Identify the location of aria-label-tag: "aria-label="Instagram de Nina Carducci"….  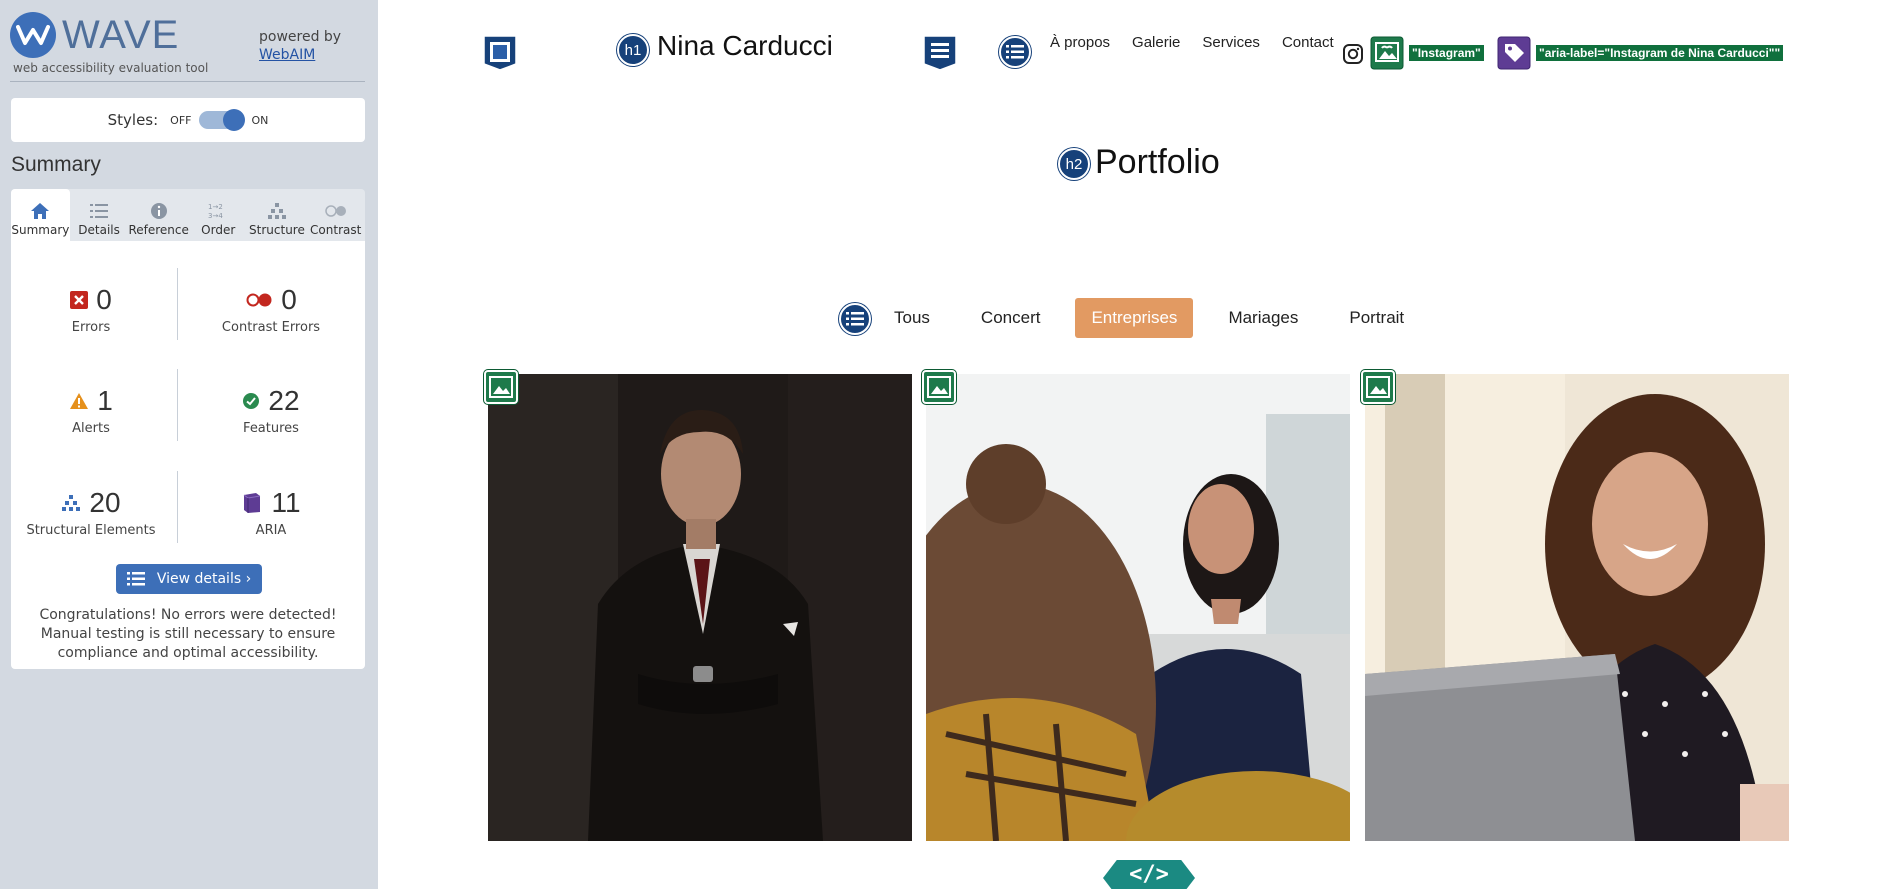
(1660, 53).